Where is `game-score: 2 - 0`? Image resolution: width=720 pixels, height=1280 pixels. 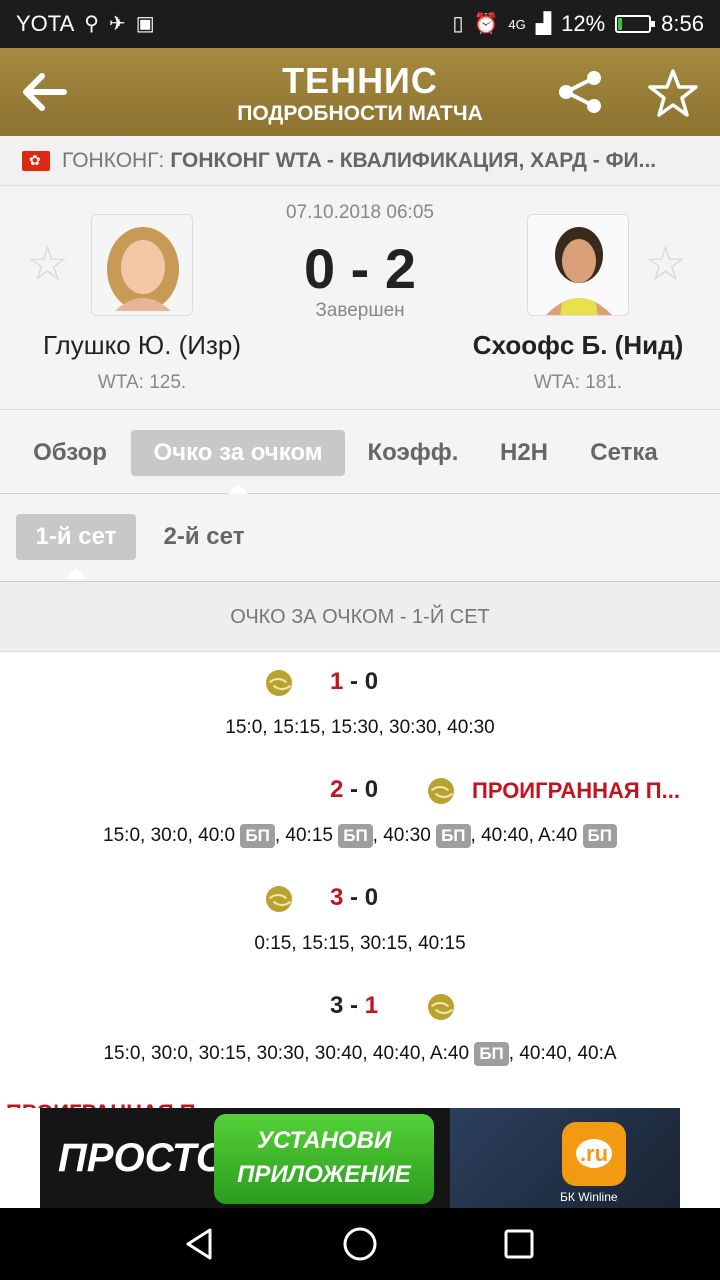 game-score: 2 - 0 is located at coordinates (354, 789).